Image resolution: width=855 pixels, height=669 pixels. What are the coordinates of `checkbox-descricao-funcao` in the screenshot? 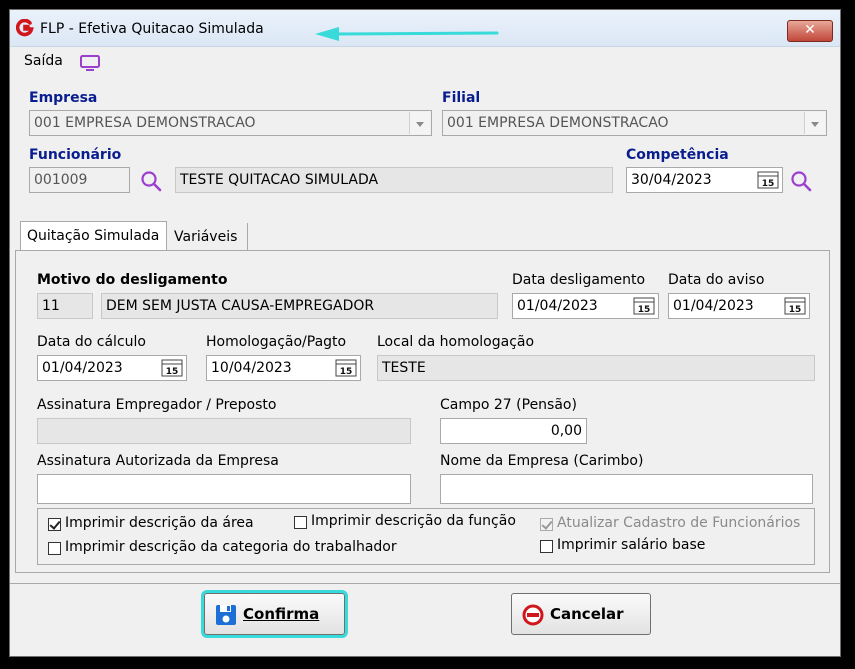 It's located at (300, 522).